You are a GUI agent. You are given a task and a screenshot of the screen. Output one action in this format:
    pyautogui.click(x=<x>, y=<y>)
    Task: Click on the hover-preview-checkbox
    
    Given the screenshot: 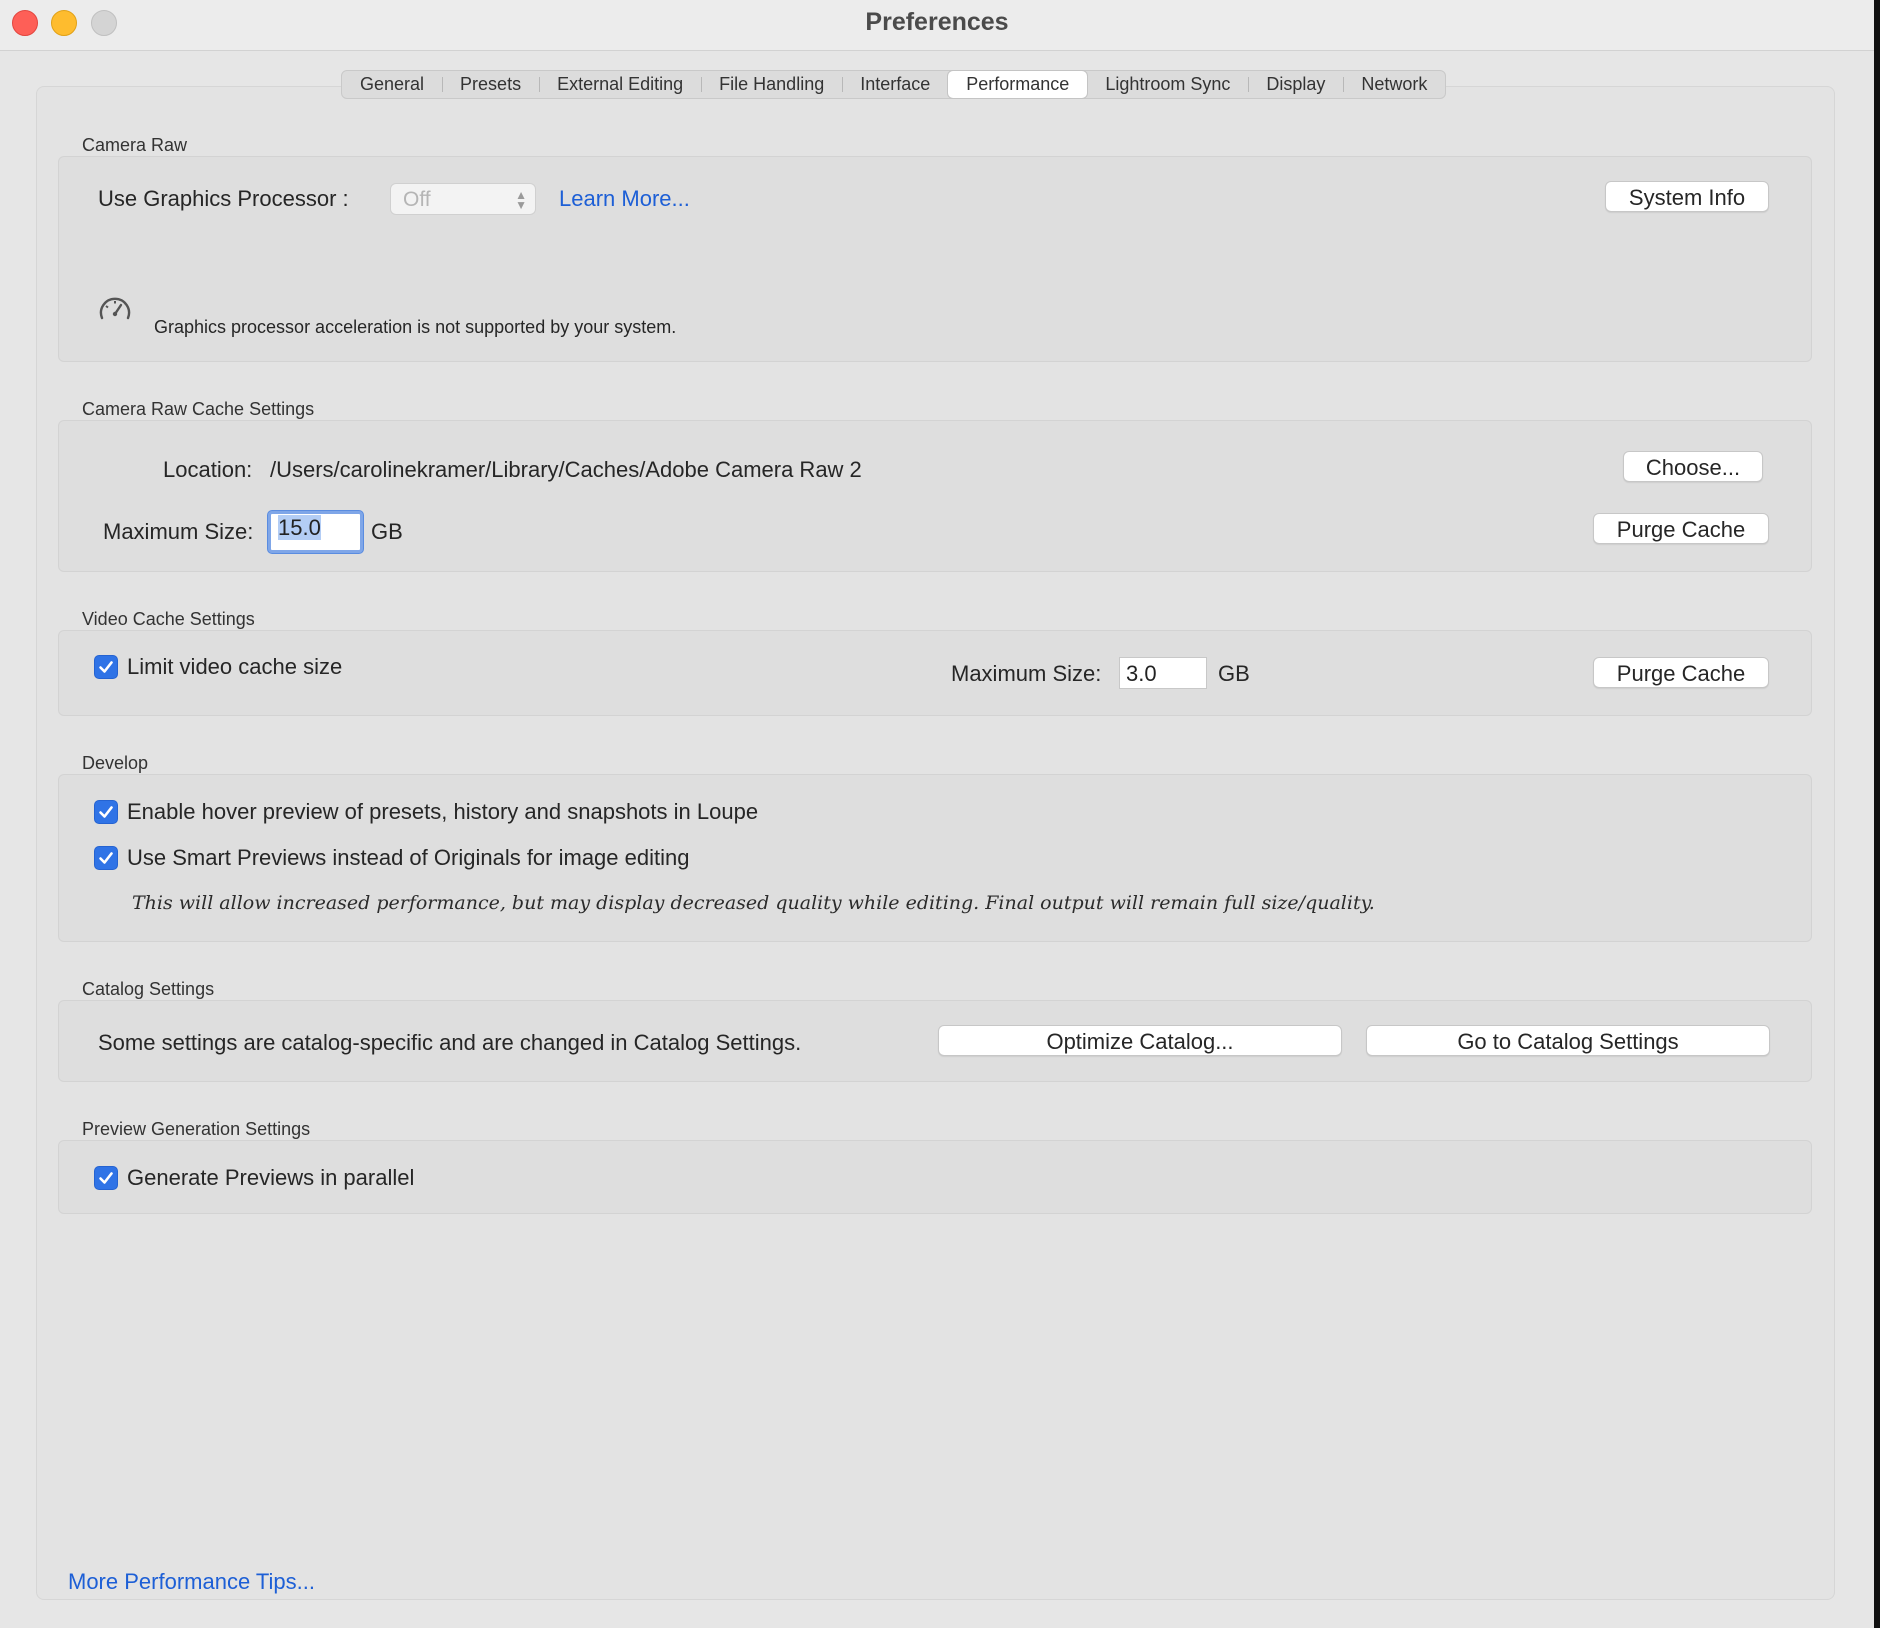 What is the action you would take?
    pyautogui.click(x=106, y=812)
    